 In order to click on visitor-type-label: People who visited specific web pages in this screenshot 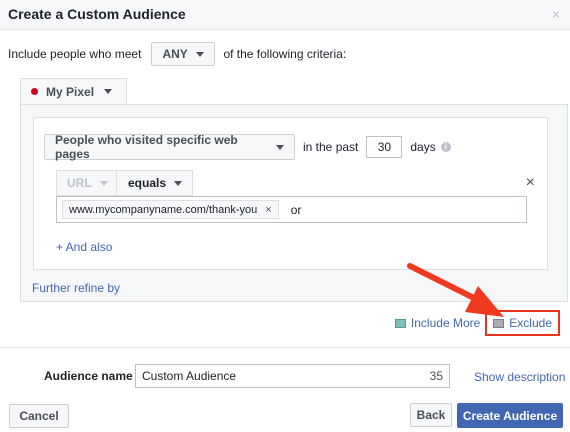, I will do `click(146, 147)`.